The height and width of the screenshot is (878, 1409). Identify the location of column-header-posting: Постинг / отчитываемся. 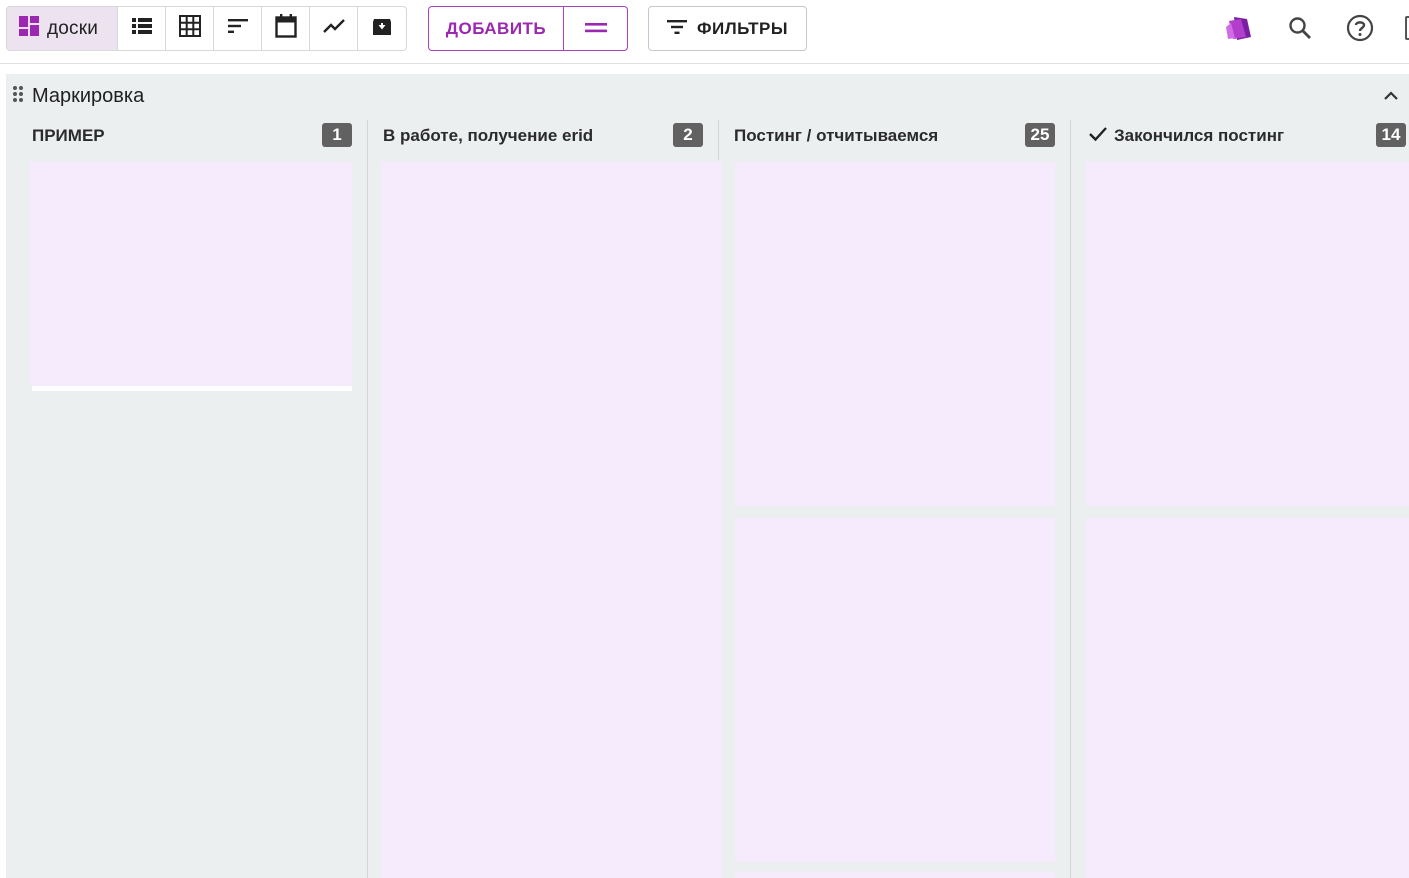
(836, 136).